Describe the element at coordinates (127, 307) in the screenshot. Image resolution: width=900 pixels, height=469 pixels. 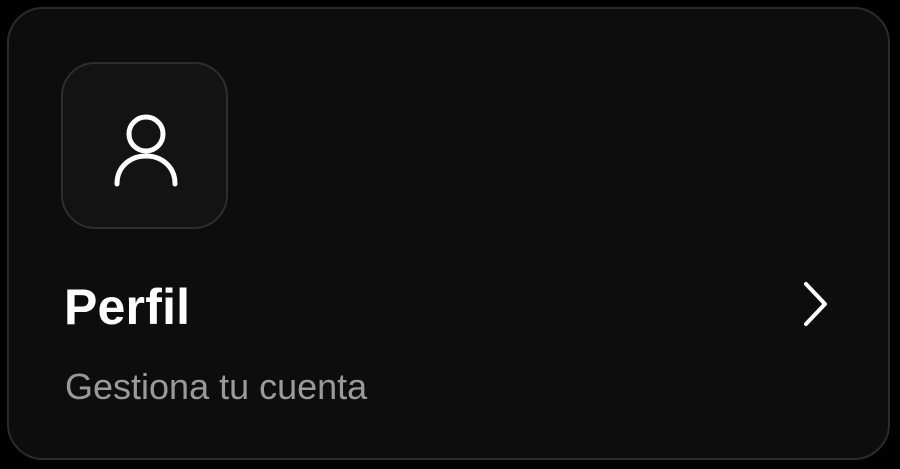
I see `card-title: Perfil` at that location.